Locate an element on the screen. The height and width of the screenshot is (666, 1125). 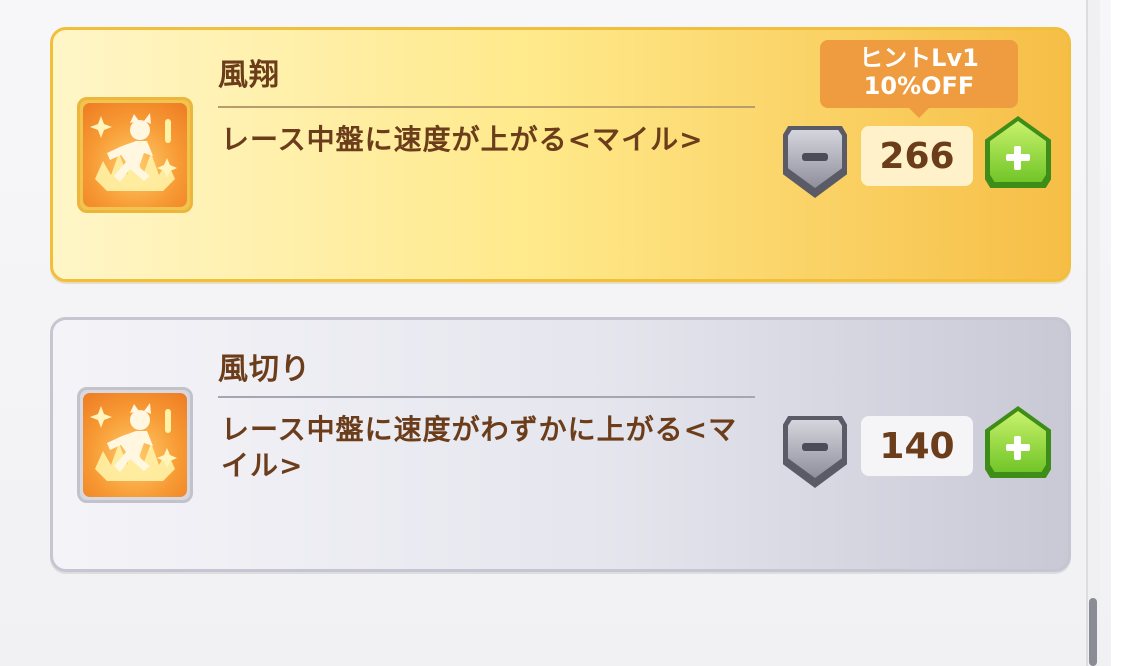
skill-description: レース中盤に速度が上がる<マイル> is located at coordinates (462, 139).